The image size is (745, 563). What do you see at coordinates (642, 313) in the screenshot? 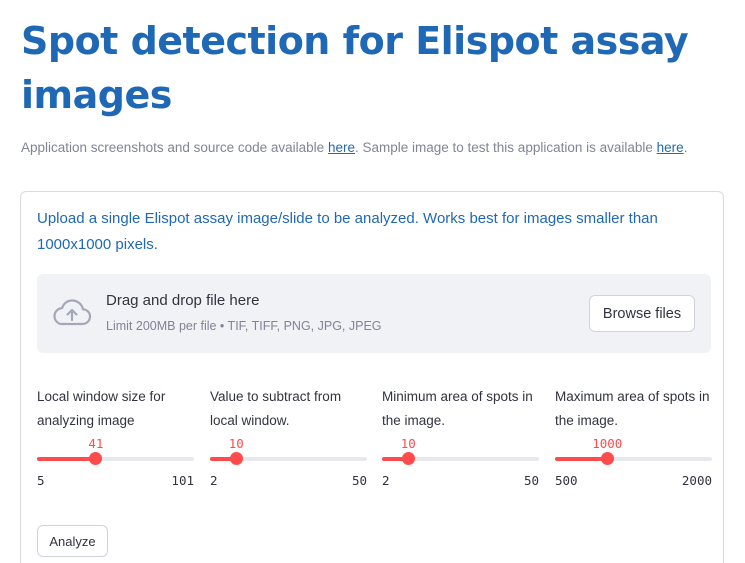
I see `browse-files-button: Browse files` at bounding box center [642, 313].